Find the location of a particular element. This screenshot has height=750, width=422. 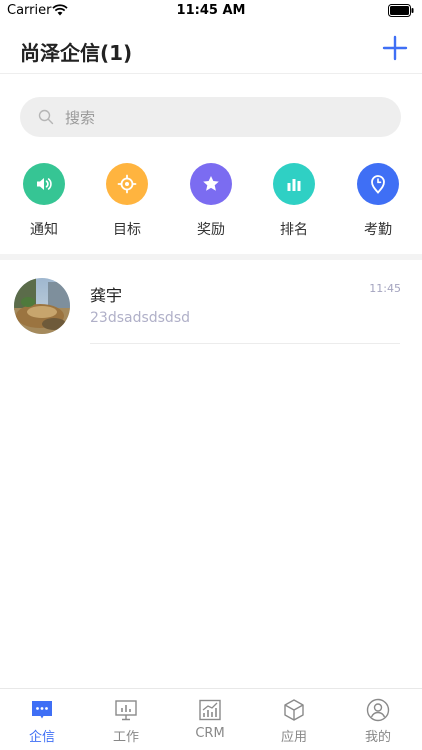

section-divider is located at coordinates (211, 257).